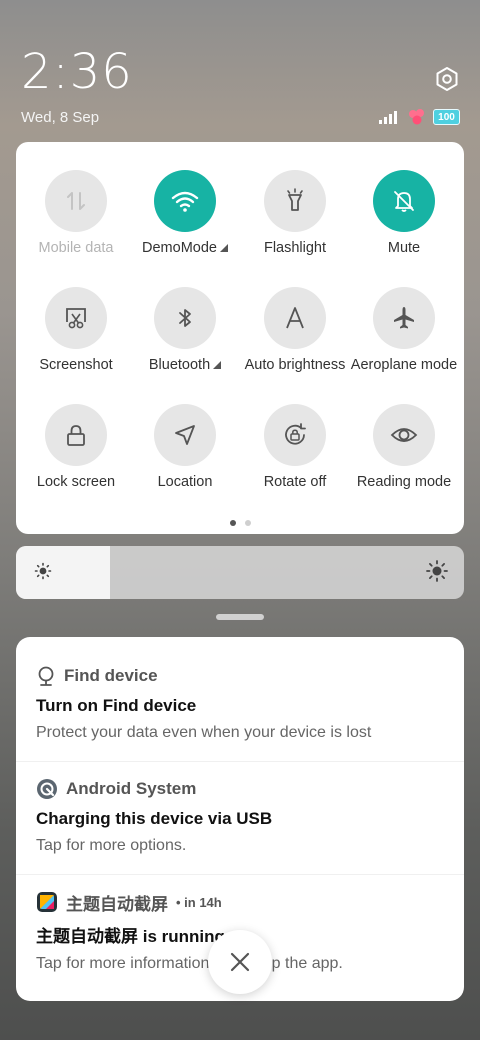 Image resolution: width=480 pixels, height=1040 pixels. Describe the element at coordinates (185, 365) in the screenshot. I see `tile-label: Bluetooth` at that location.